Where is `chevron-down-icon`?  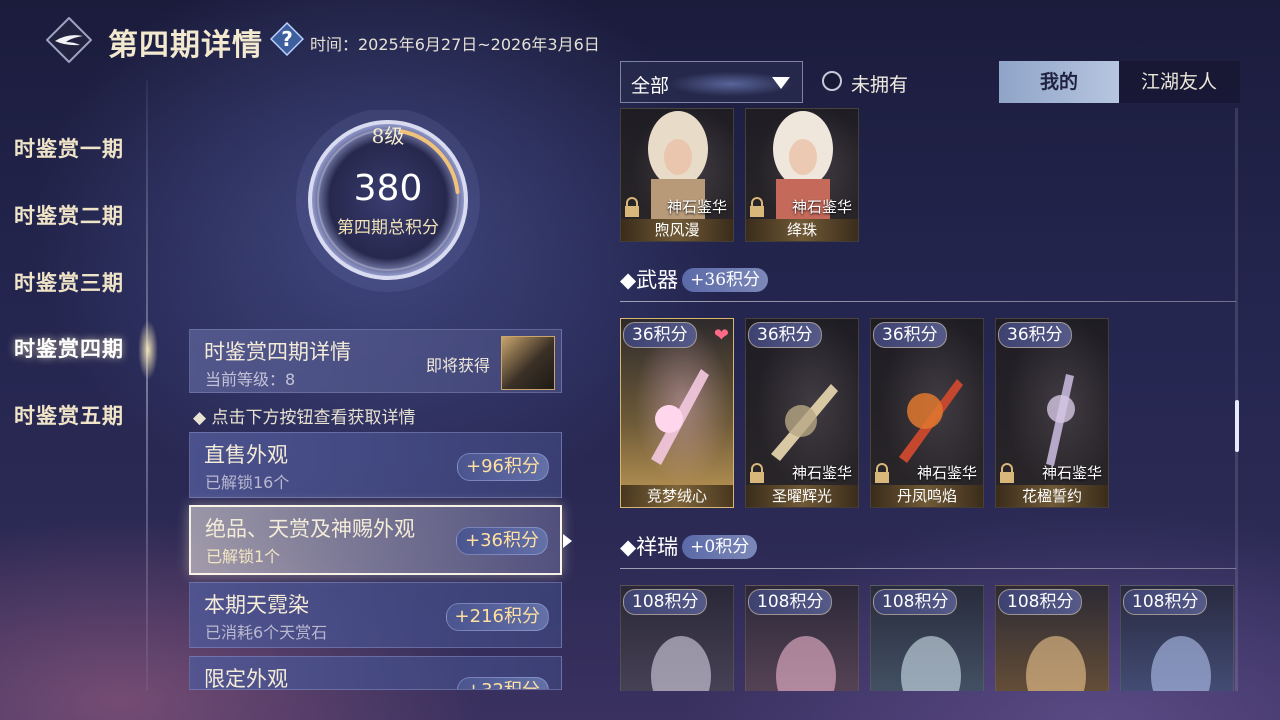 chevron-down-icon is located at coordinates (781, 83).